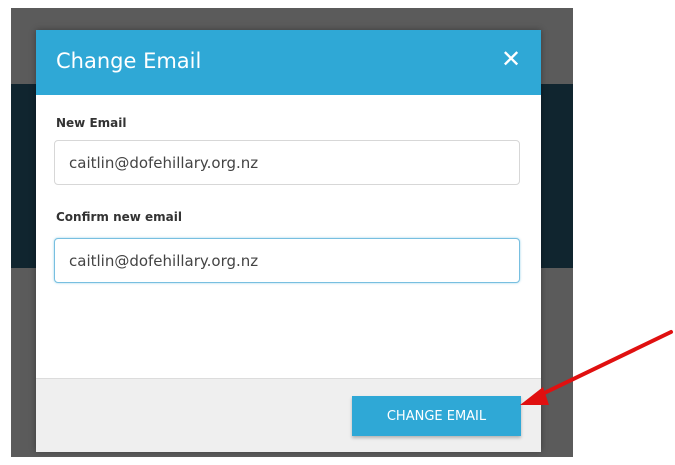 The width and height of the screenshot is (675, 465). Describe the element at coordinates (534, 396) in the screenshot. I see `arrow-head` at that location.